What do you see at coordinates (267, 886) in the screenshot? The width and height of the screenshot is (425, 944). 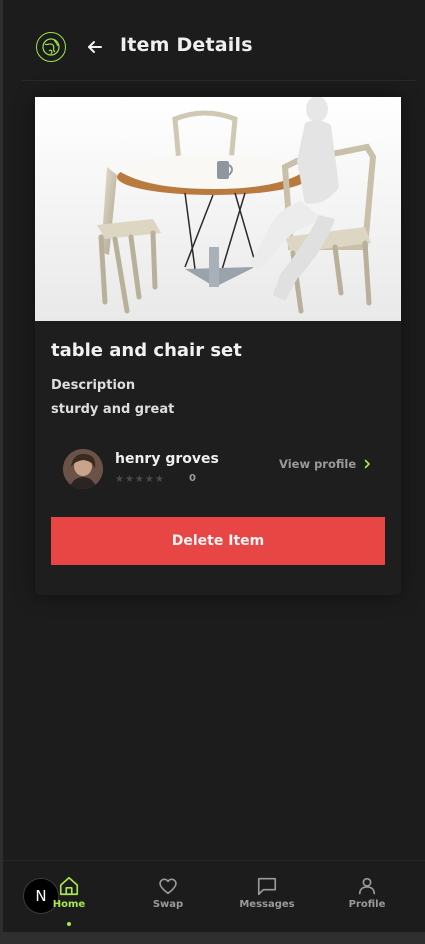 I see `message-icon` at bounding box center [267, 886].